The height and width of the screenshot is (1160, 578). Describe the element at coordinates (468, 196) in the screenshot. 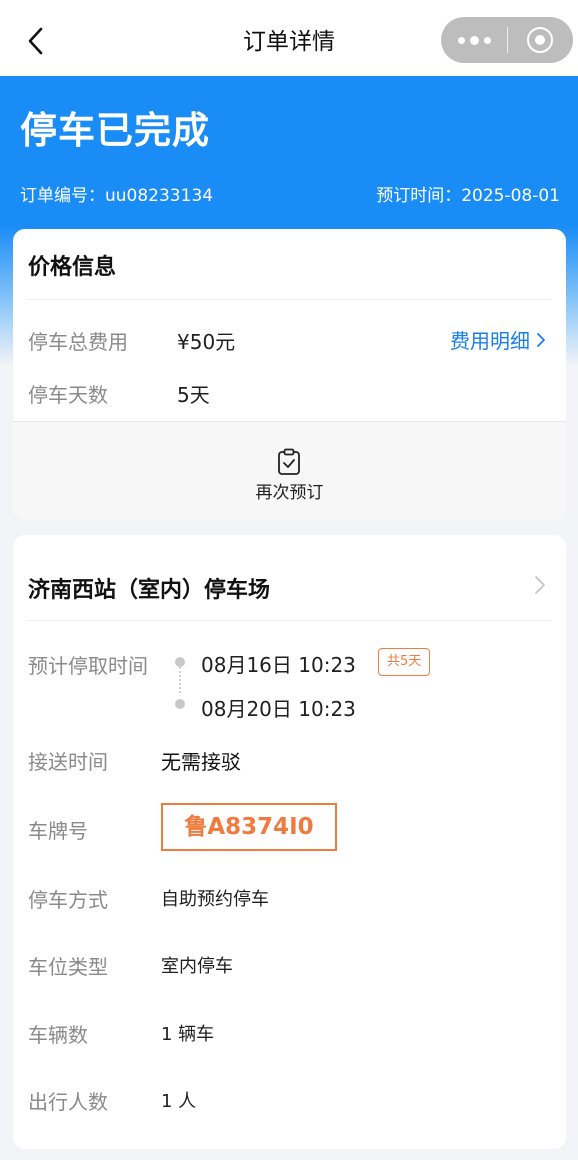

I see `booking-time: 预订时间：2025-08-01` at that location.